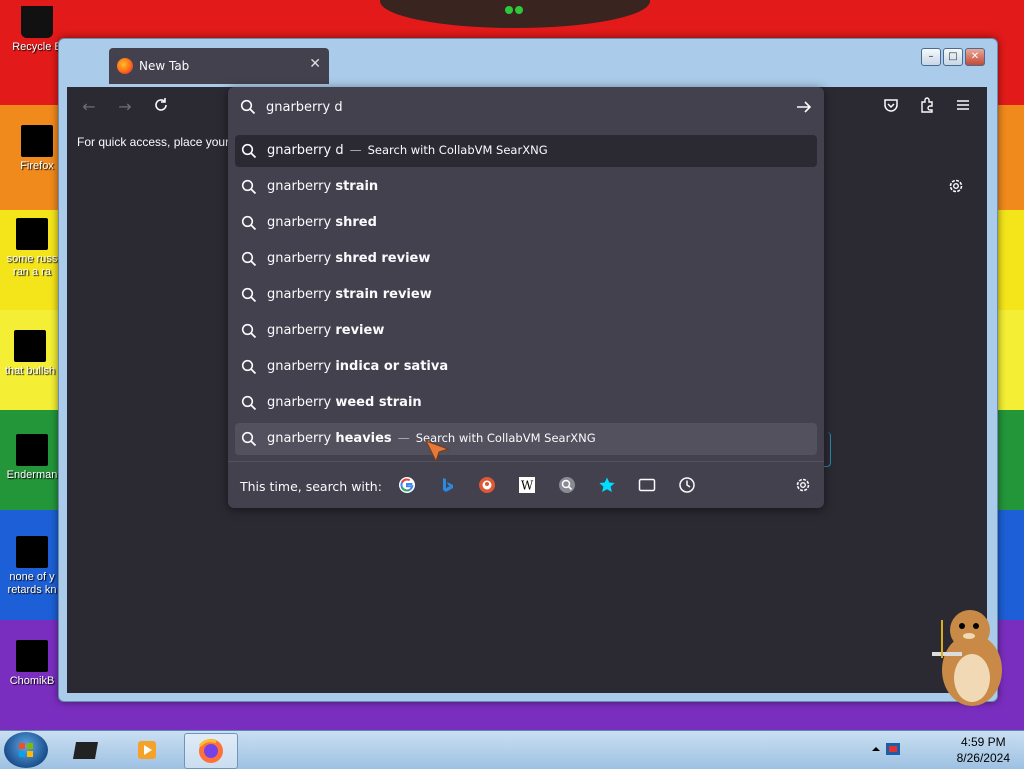 The width and height of the screenshot is (1024, 771). Describe the element at coordinates (526, 367) in the screenshot. I see `suggestion-row: gnarberry indica or sativa` at that location.